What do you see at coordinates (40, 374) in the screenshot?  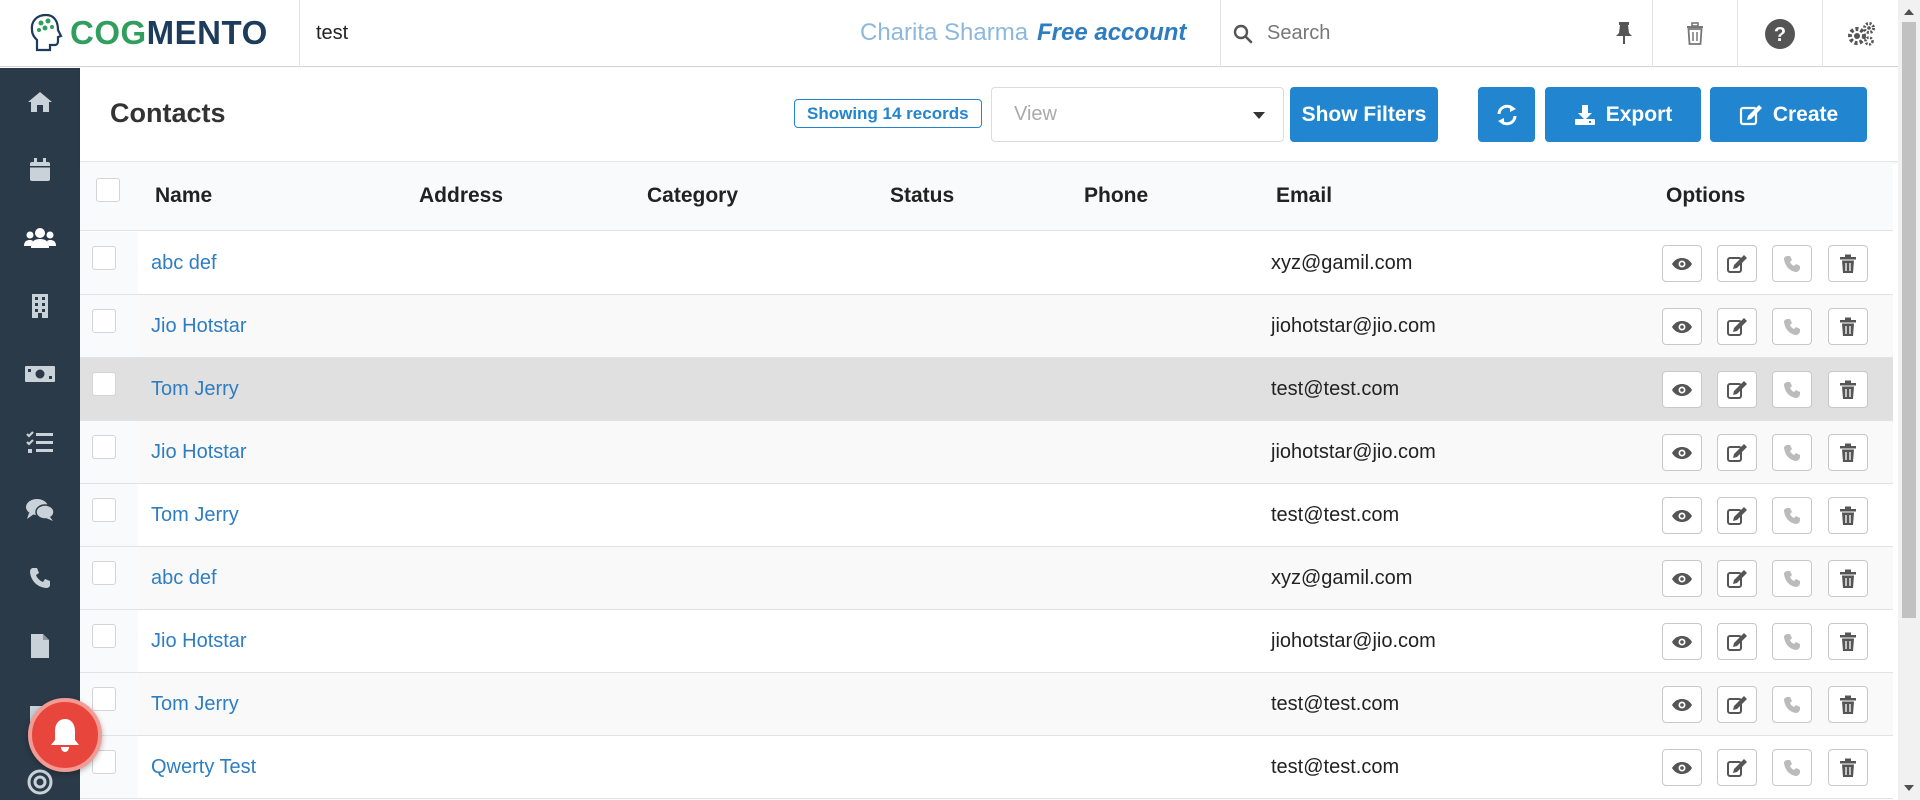 I see `sidebar-item-deals` at bounding box center [40, 374].